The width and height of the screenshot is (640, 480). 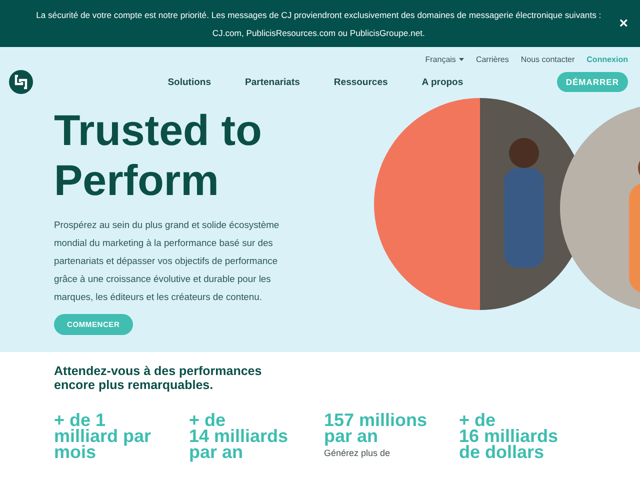 What do you see at coordinates (509, 436) in the screenshot?
I see `stat-value: + de 16 milliards de dollars` at bounding box center [509, 436].